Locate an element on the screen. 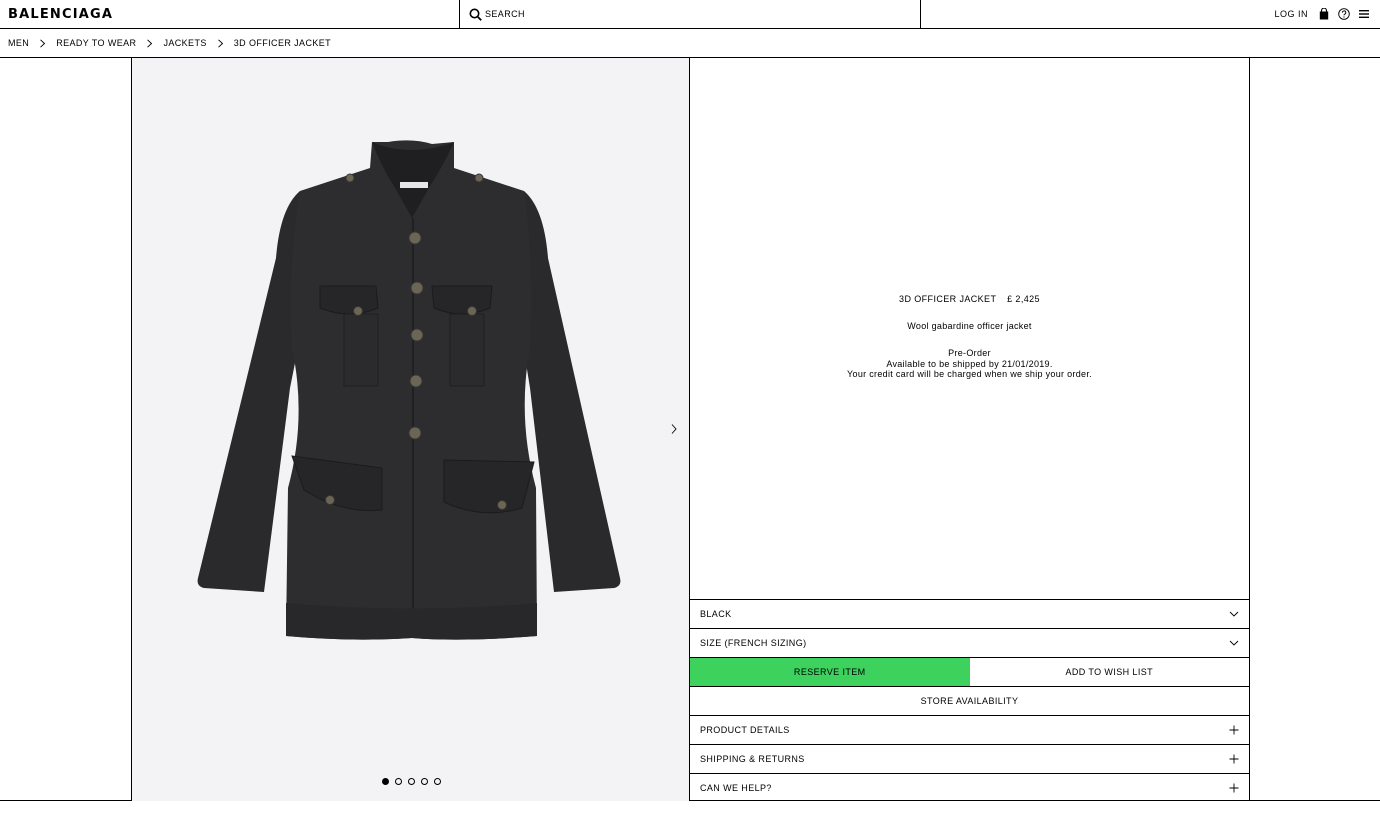 The height and width of the screenshot is (829, 1380). product-title-row: 3D OFFICER JACKET £ 2,425 is located at coordinates (969, 299).